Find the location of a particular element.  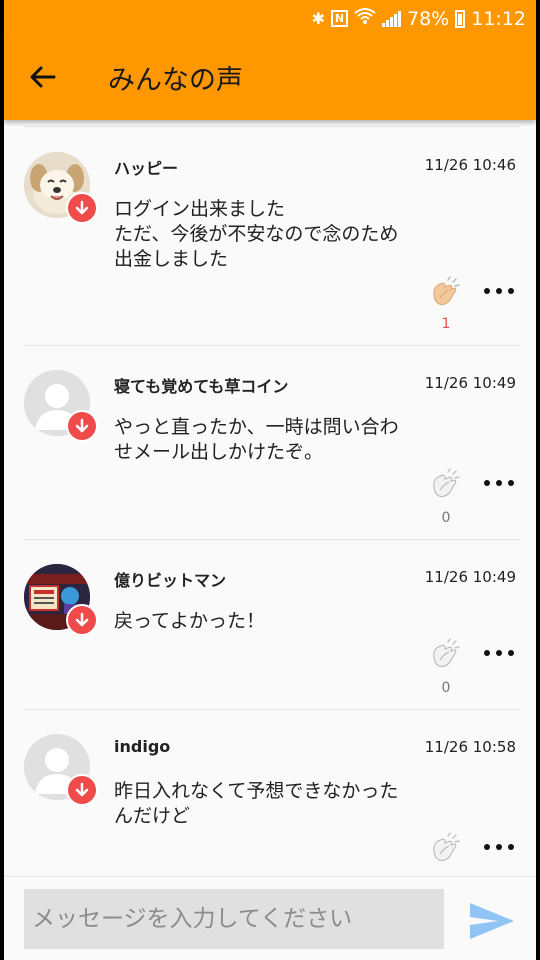

post-message: 戻ってよかった！ is located at coordinates (190, 621).